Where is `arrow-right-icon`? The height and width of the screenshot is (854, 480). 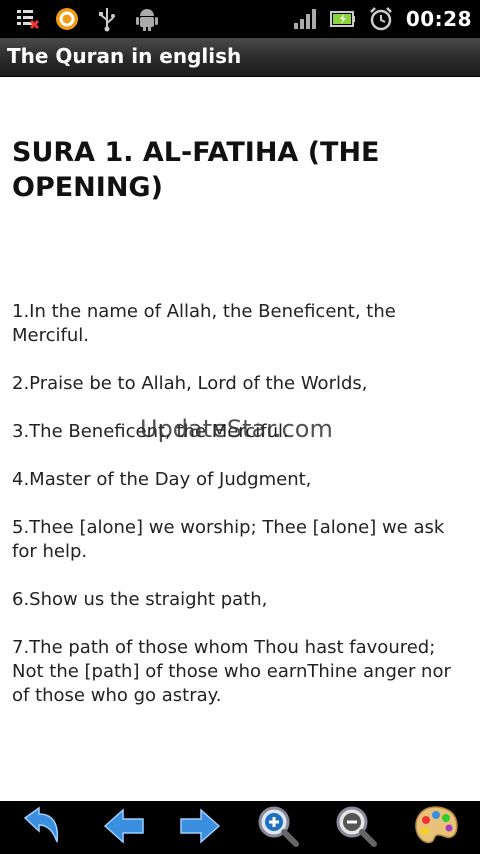
arrow-right-icon is located at coordinates (200, 828).